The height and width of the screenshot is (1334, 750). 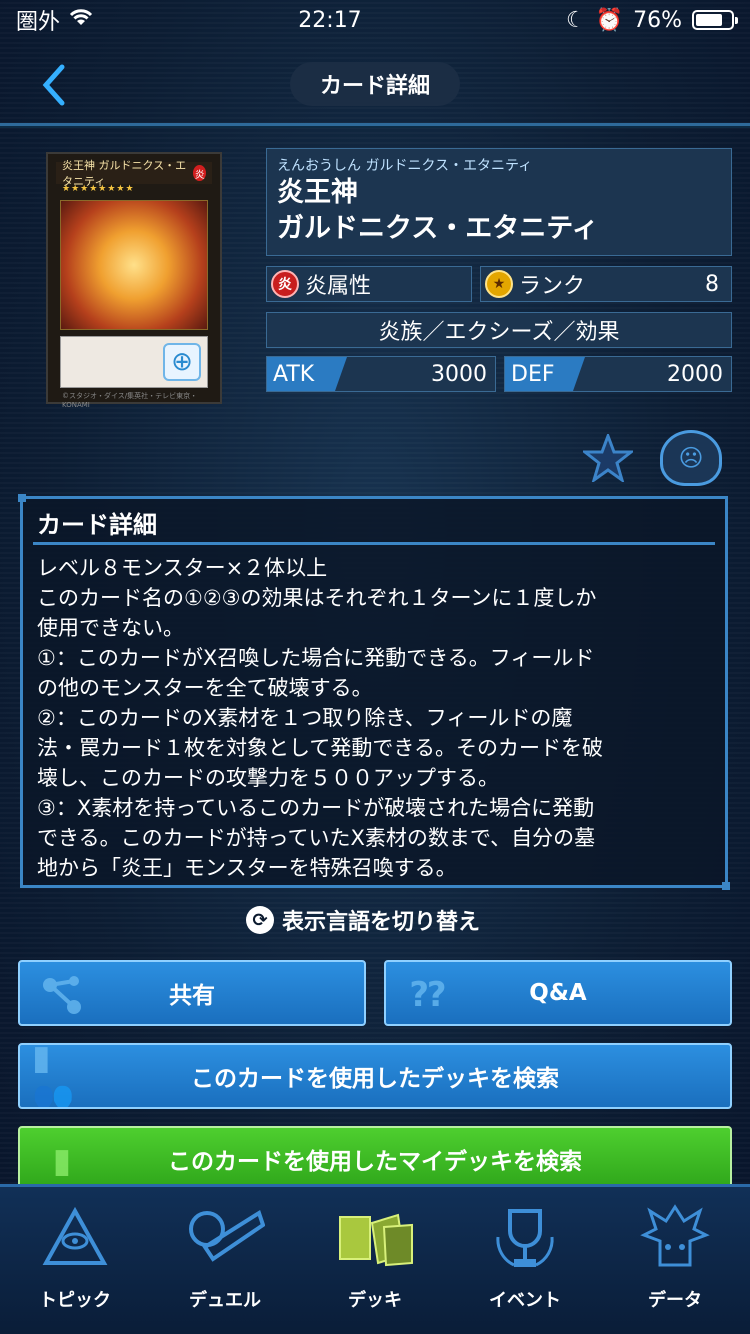 I want to click on zoom-icon: ⊕, so click(x=182, y=362).